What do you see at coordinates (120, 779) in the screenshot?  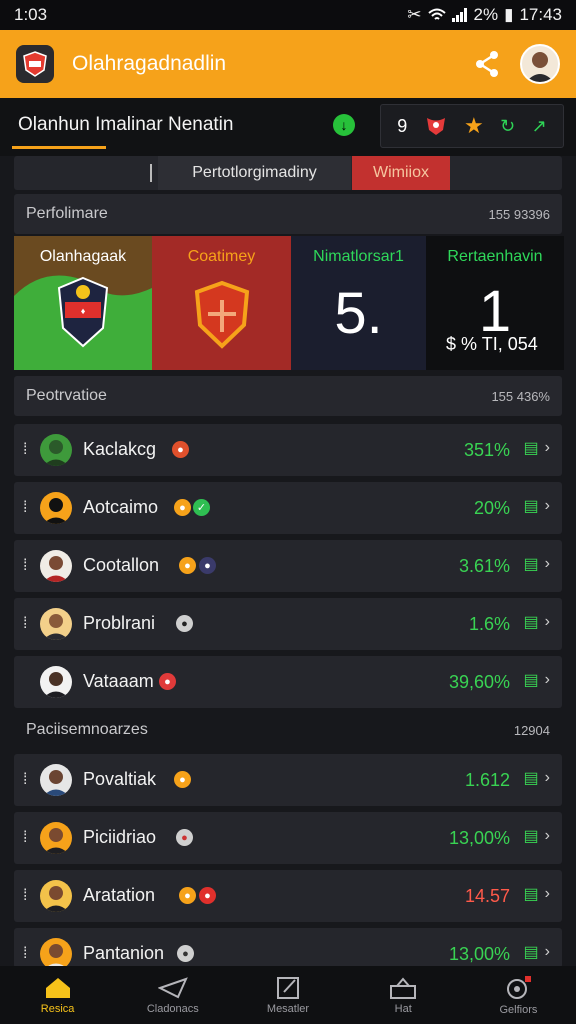 I see `list-item-name: Povaltiak` at bounding box center [120, 779].